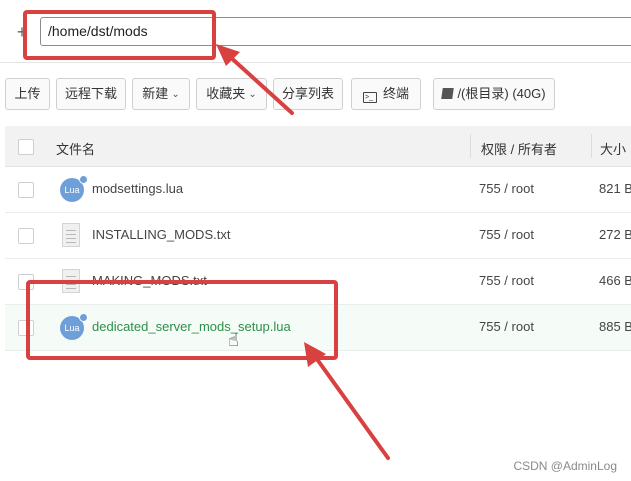 The height and width of the screenshot is (481, 631). Describe the element at coordinates (615, 234) in the screenshot. I see `file-size: 272 B` at that location.